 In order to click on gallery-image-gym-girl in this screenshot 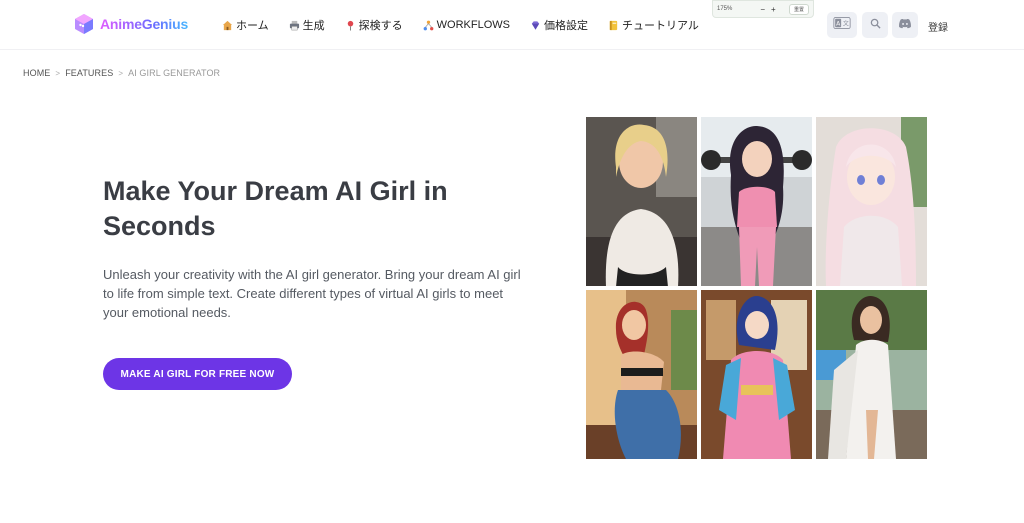, I will do `click(756, 201)`.